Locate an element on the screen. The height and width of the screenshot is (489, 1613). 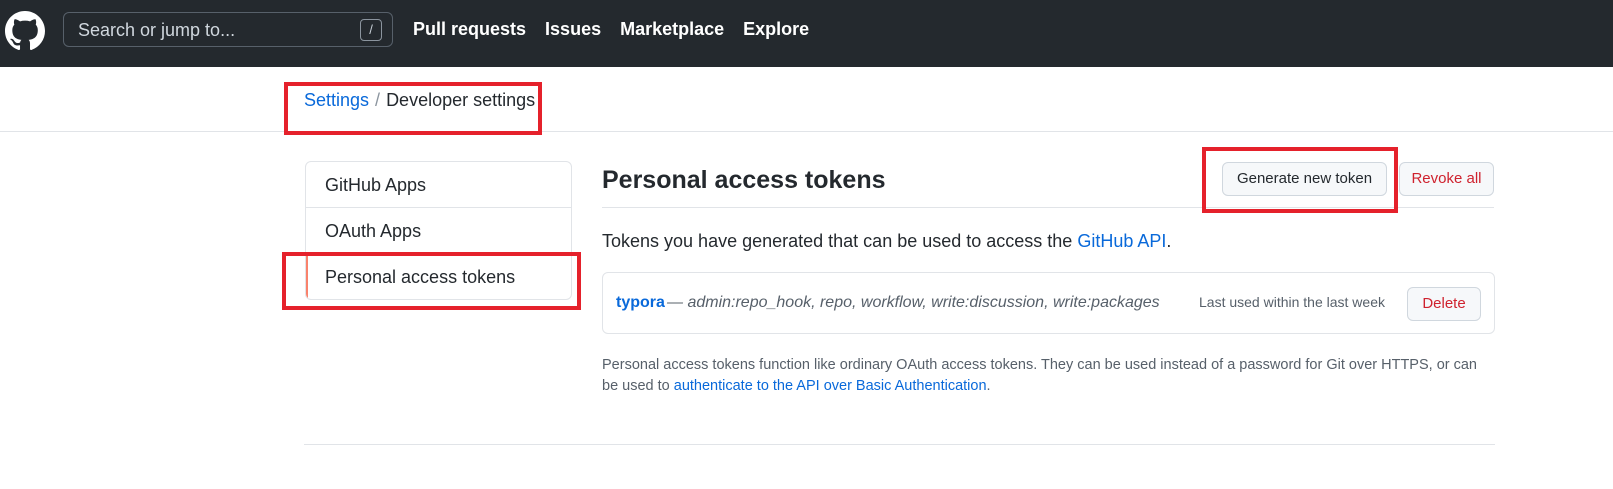
search-shortcut-key: / is located at coordinates (371, 30).